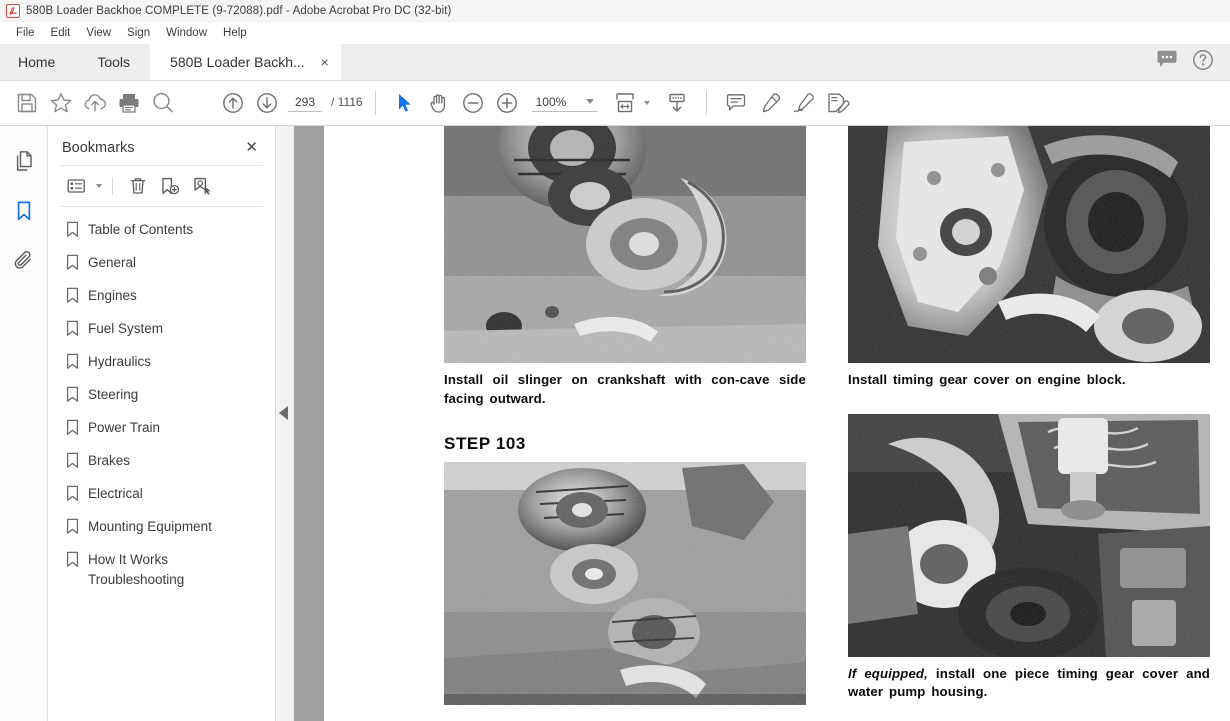 The image size is (1230, 721). Describe the element at coordinates (507, 103) in the screenshot. I see `zoom-in-plus-icon` at that location.